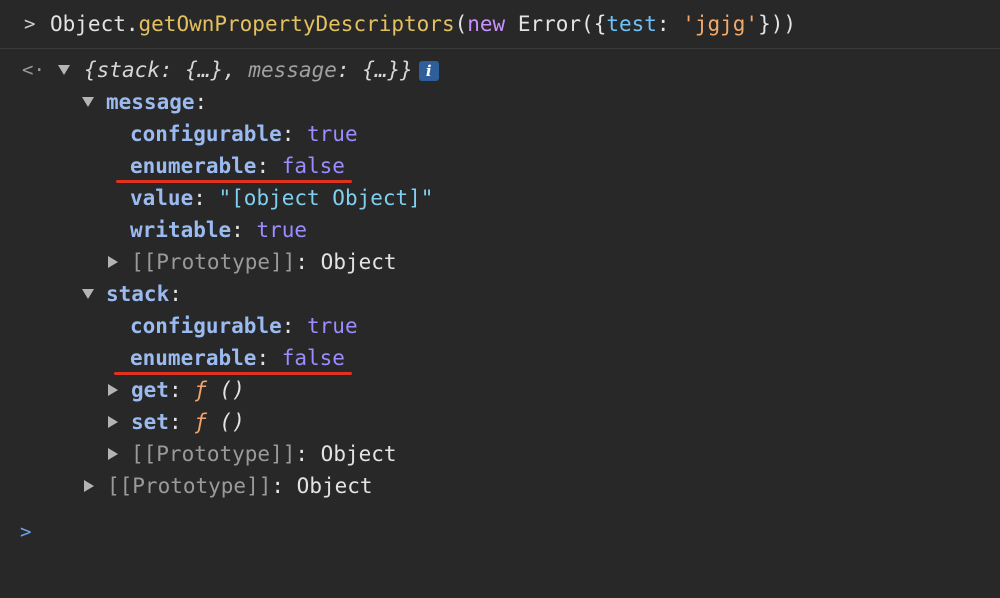  Describe the element at coordinates (250, 262) in the screenshot. I see `tree-item-message-prototype: [[Prototype]]: Object` at that location.